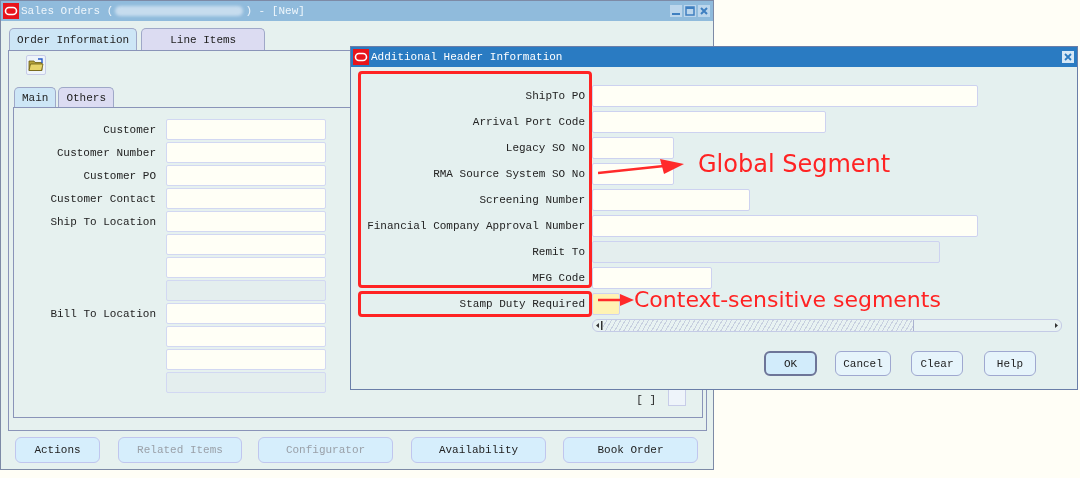  What do you see at coordinates (102, 313) in the screenshot?
I see `field-label: Bill To Location` at bounding box center [102, 313].